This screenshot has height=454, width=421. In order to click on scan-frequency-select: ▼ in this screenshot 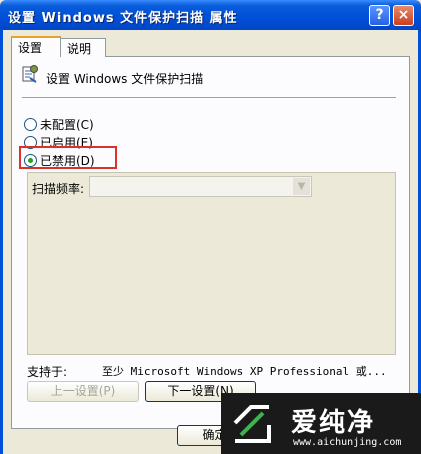, I will do `click(200, 186)`.